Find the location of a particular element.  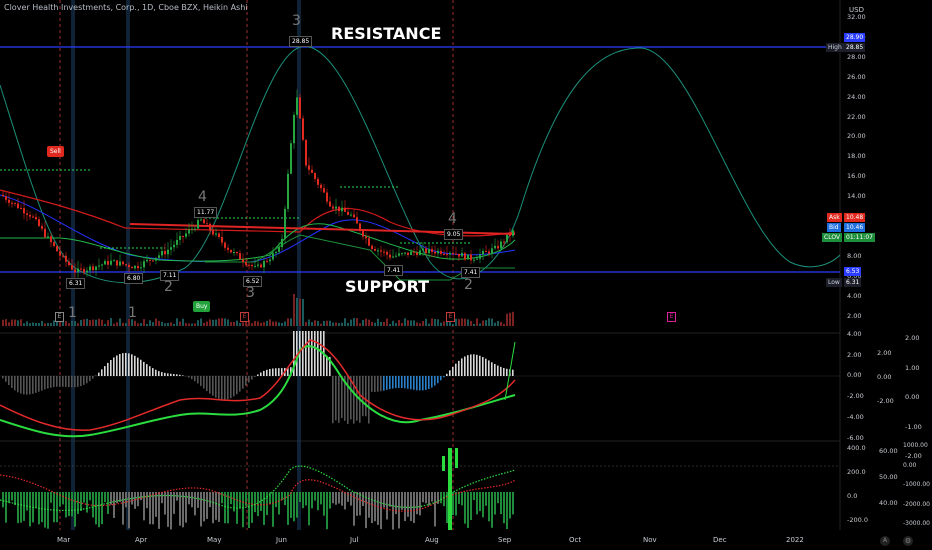

settings-icon: ⚙ is located at coordinates (908, 541).